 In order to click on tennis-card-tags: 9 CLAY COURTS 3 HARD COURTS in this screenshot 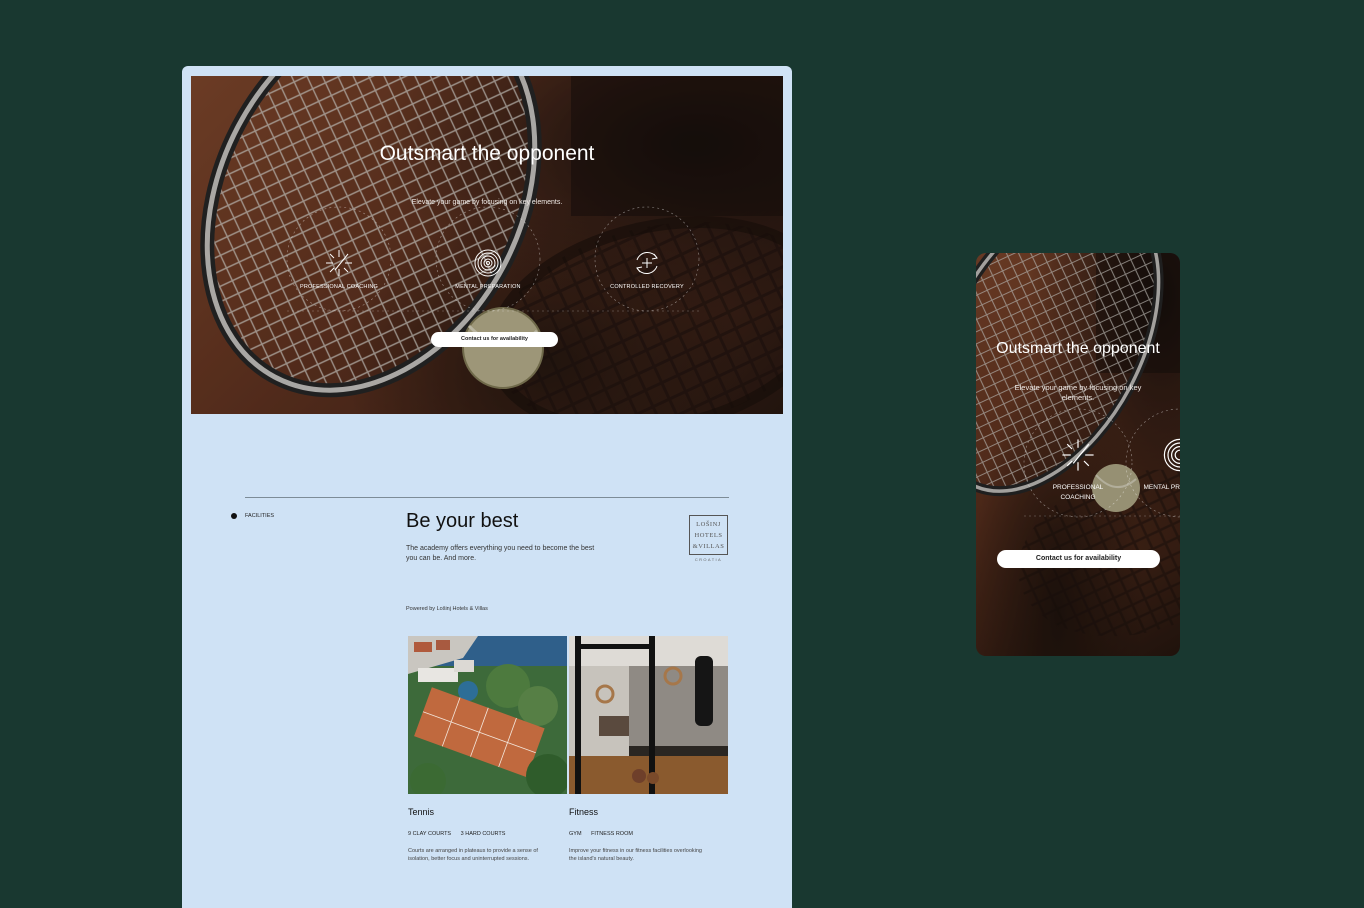, I will do `click(460, 834)`.